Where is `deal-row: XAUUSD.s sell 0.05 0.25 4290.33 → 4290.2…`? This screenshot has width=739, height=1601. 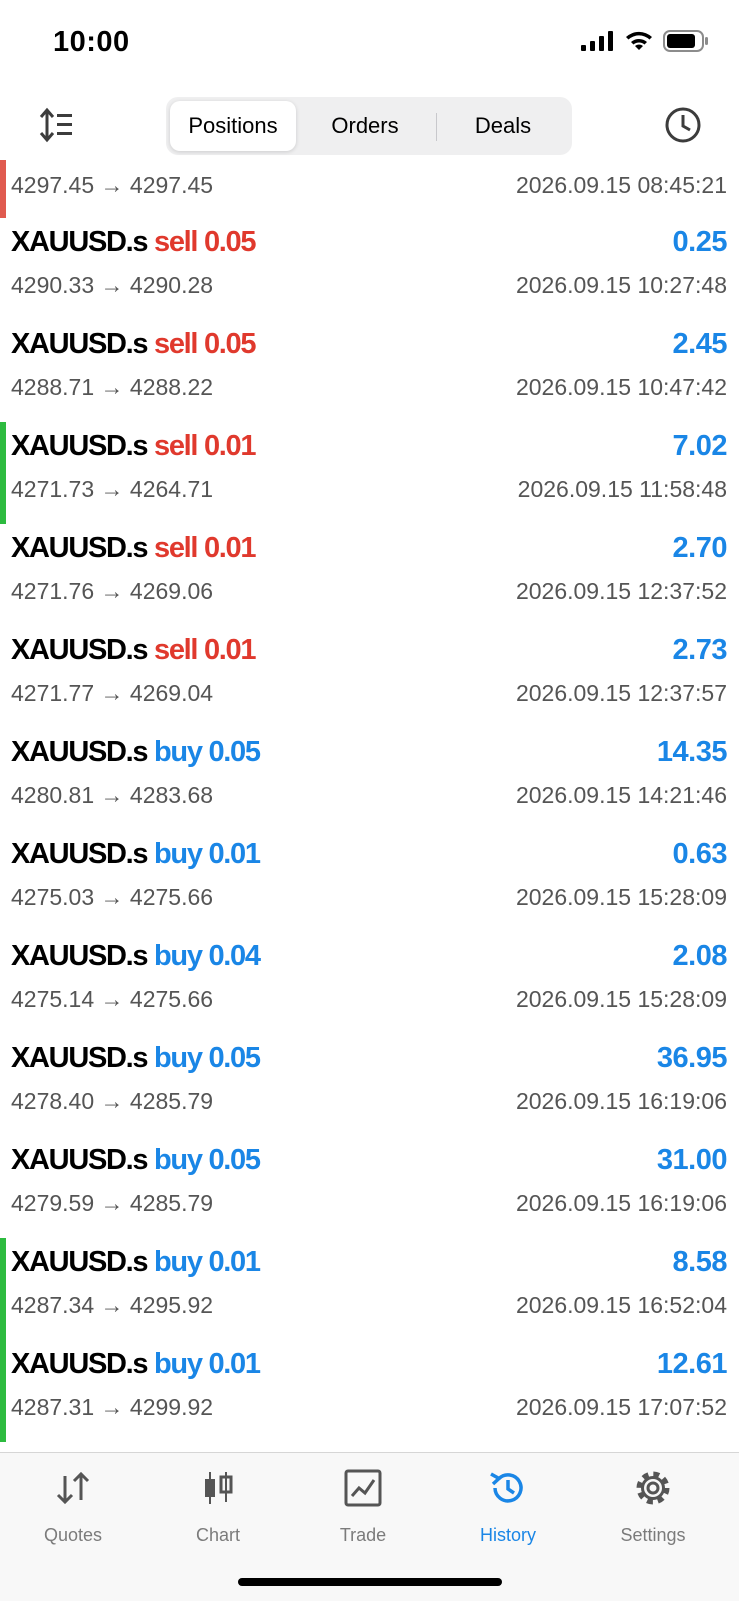
deal-row: XAUUSD.s sell 0.05 0.25 4290.33 → 4290.2… is located at coordinates (369, 269).